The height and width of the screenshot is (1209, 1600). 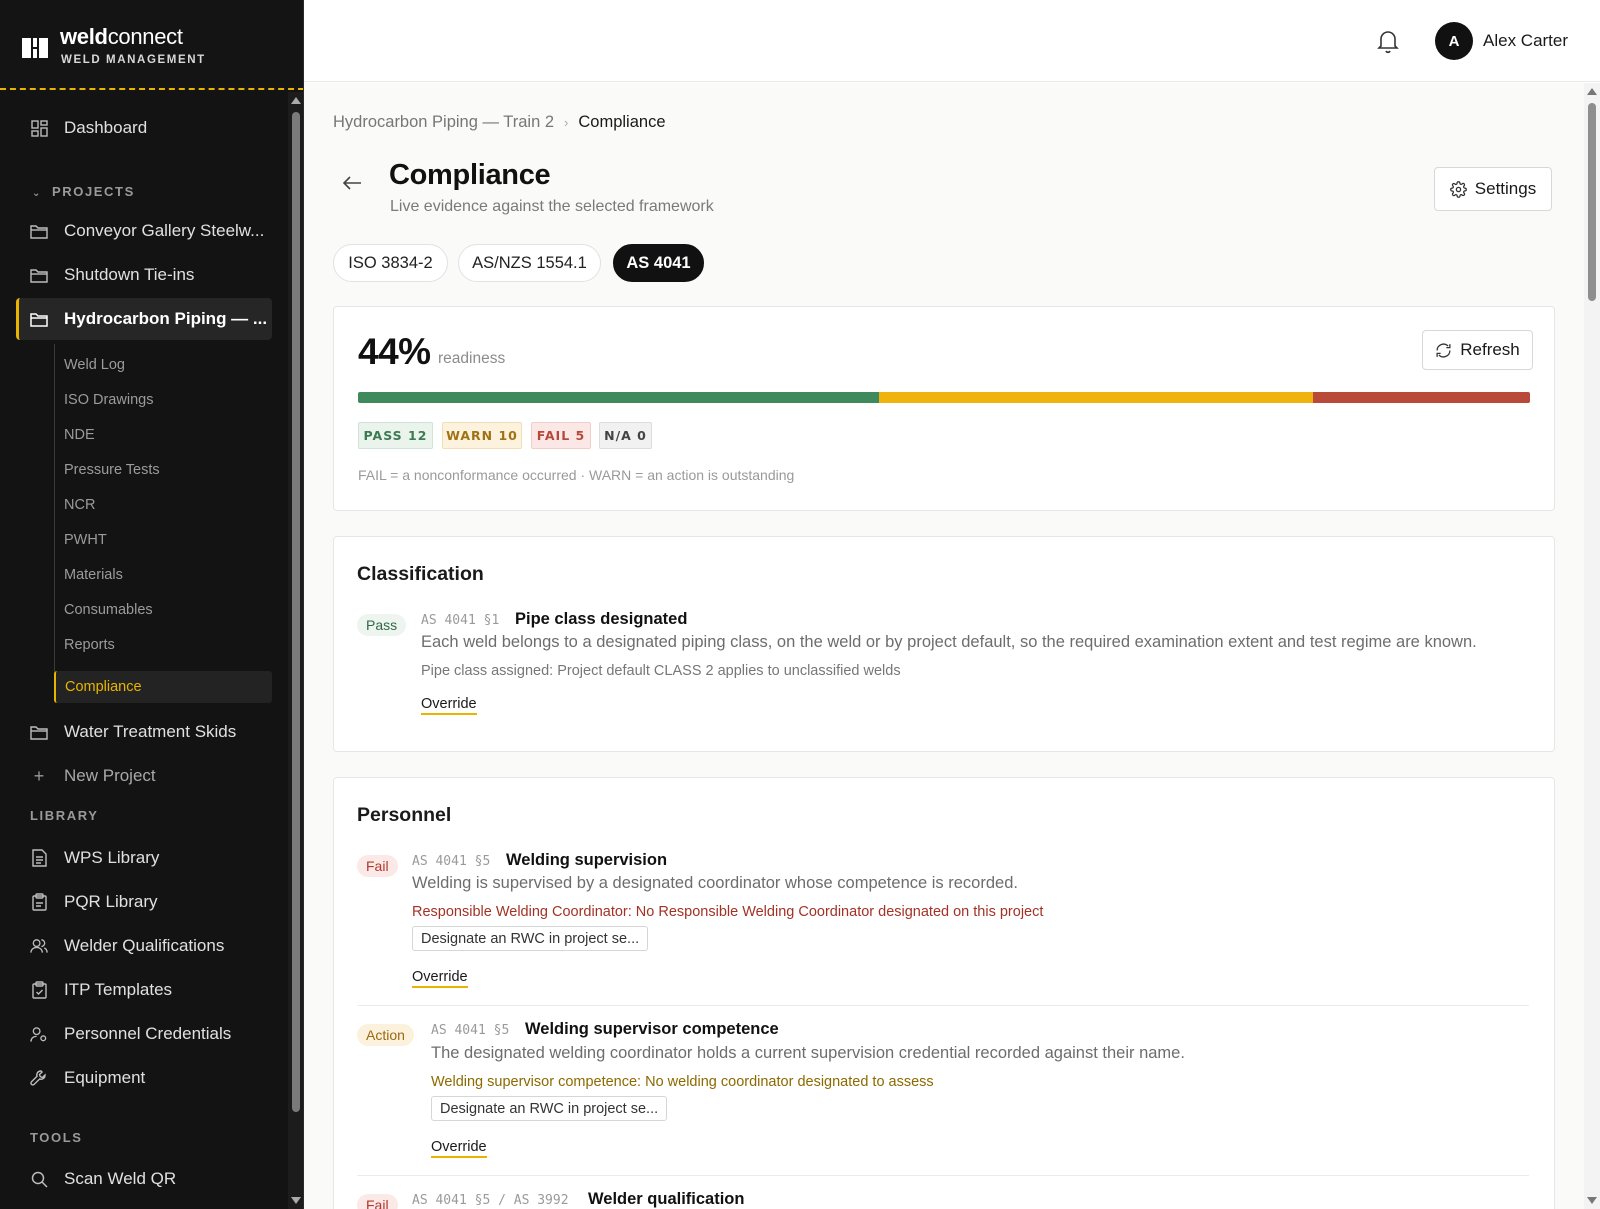 What do you see at coordinates (658, 263) in the screenshot?
I see `tab-as-4041: AS 4041` at bounding box center [658, 263].